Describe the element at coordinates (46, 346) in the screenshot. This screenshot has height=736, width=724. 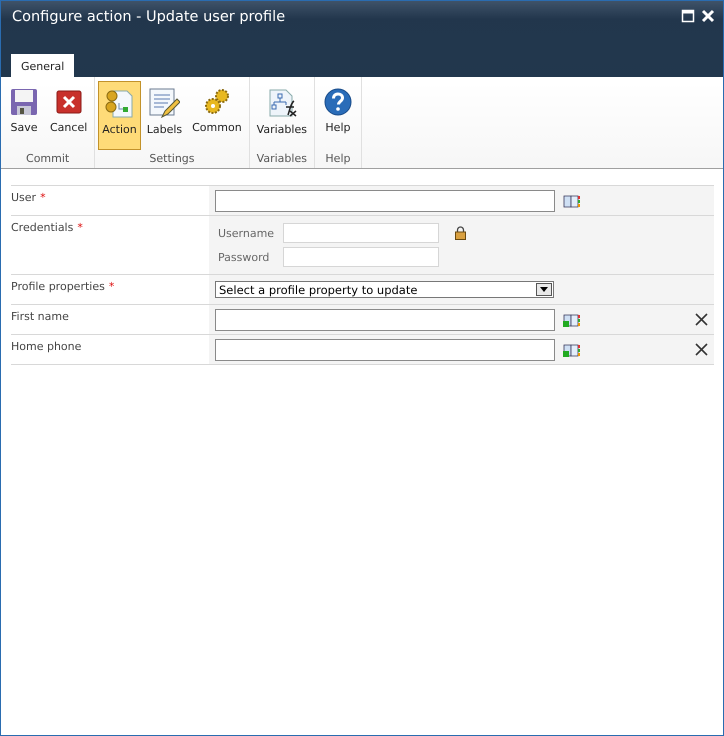
I see `field-label: Home phone` at that location.